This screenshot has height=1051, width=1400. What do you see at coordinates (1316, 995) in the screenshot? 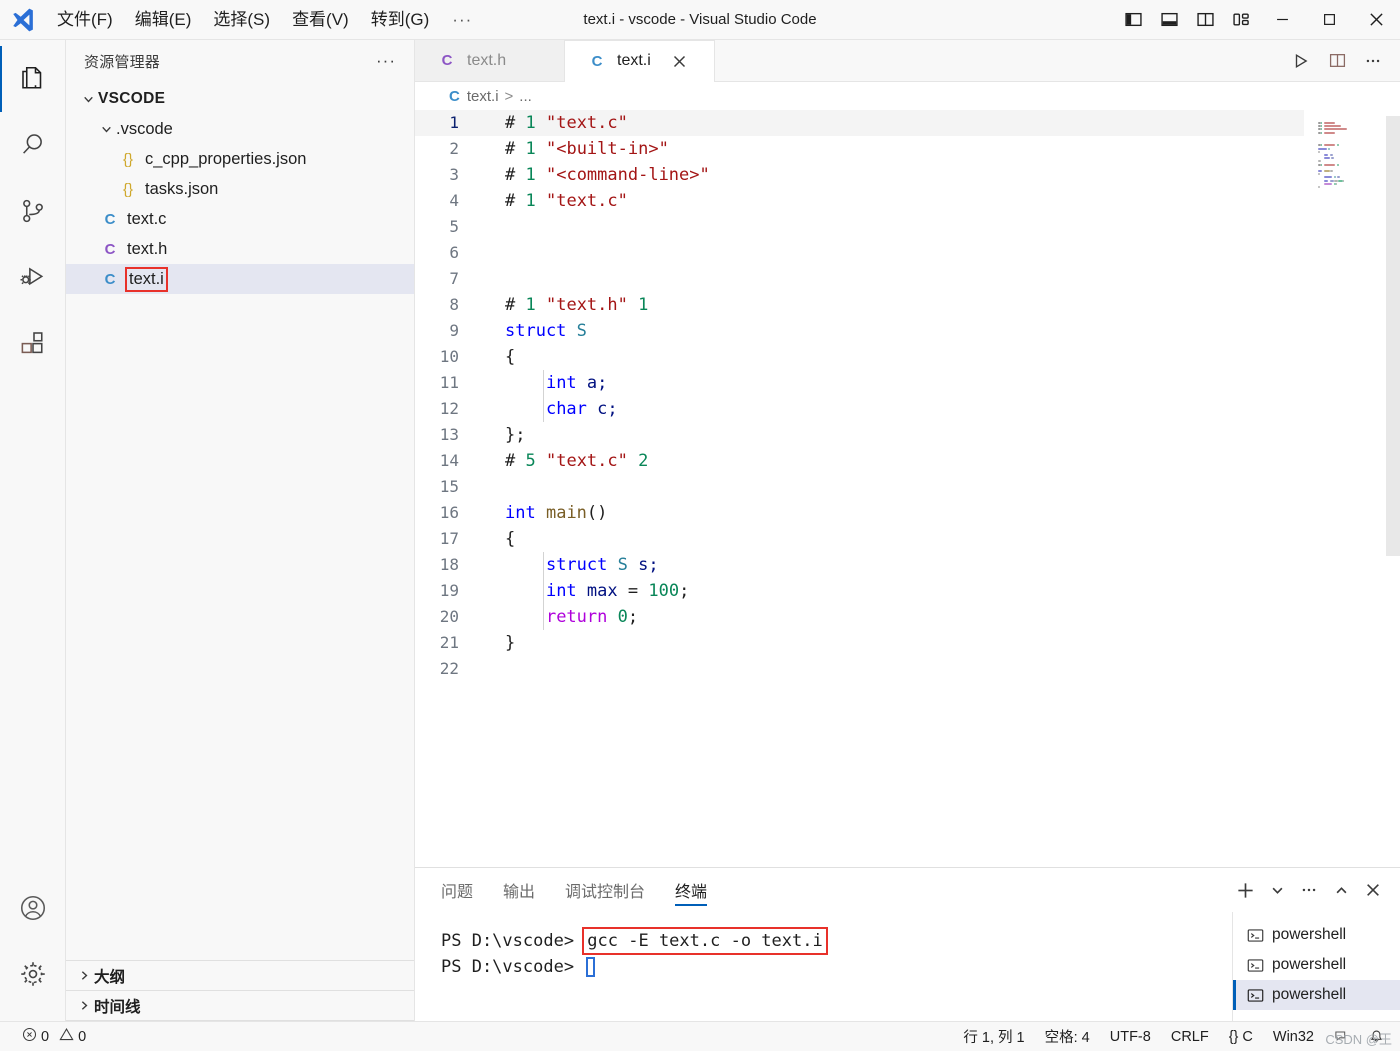
I see `terminal-list-item-selected: powershell` at bounding box center [1316, 995].